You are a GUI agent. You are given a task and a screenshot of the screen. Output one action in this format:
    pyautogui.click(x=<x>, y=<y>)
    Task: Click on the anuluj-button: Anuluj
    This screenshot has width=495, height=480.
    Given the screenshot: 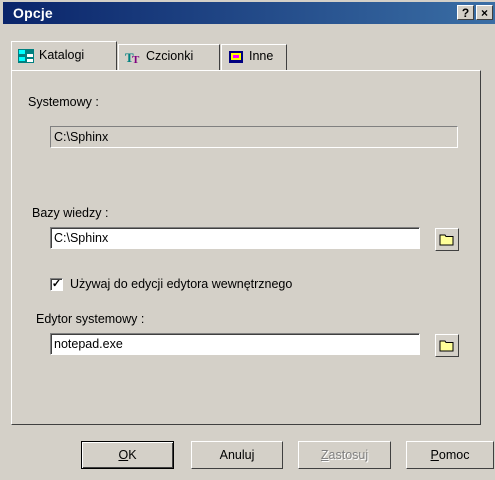 What is the action you would take?
    pyautogui.click(x=237, y=455)
    